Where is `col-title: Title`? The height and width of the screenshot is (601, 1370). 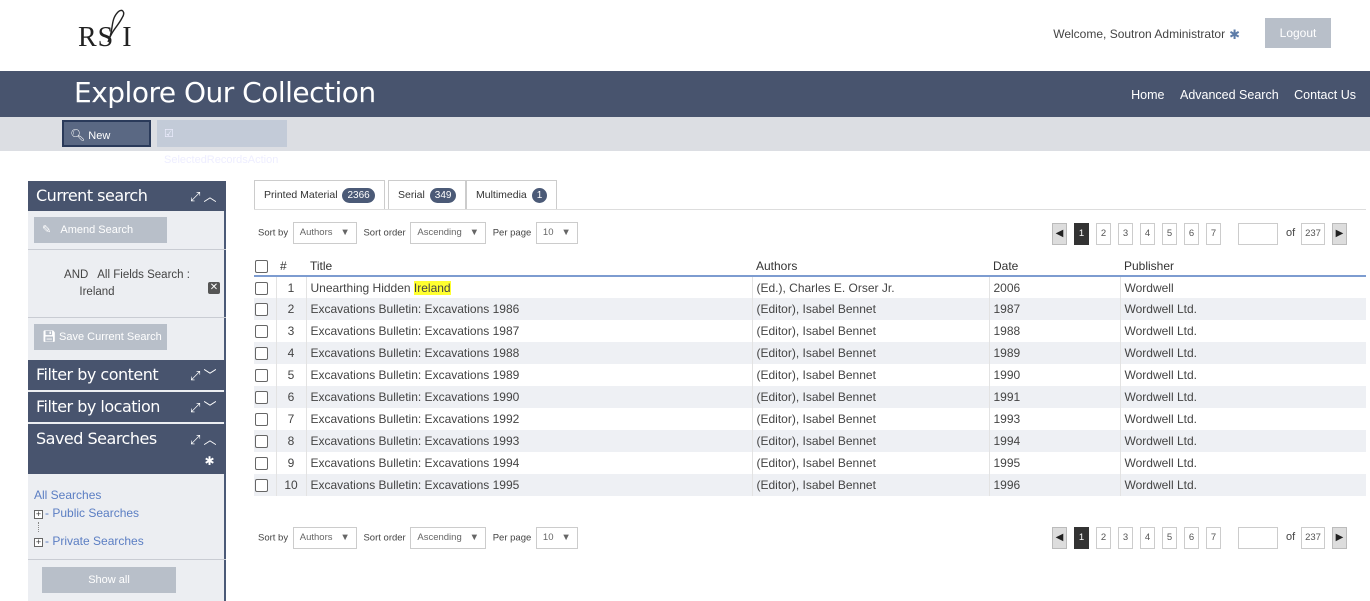
col-title: Title is located at coordinates (529, 267).